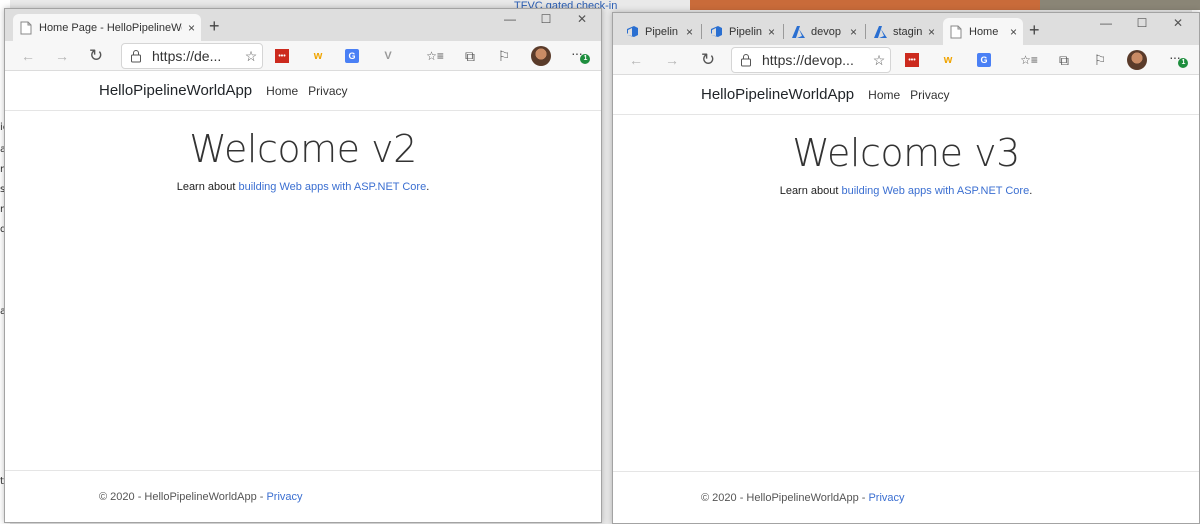 The width and height of the screenshot is (1200, 524). What do you see at coordinates (904, 31) in the screenshot?
I see `tab-staging: stagin ×` at bounding box center [904, 31].